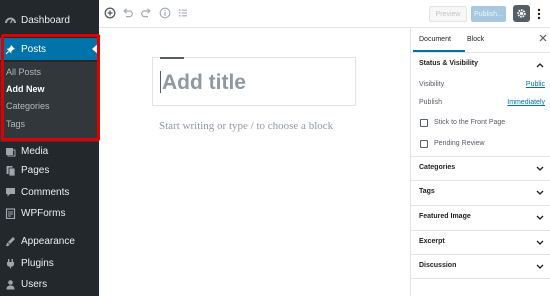 The image size is (550, 296). Describe the element at coordinates (254, 81) in the screenshot. I see `post-title-field: Add title` at that location.